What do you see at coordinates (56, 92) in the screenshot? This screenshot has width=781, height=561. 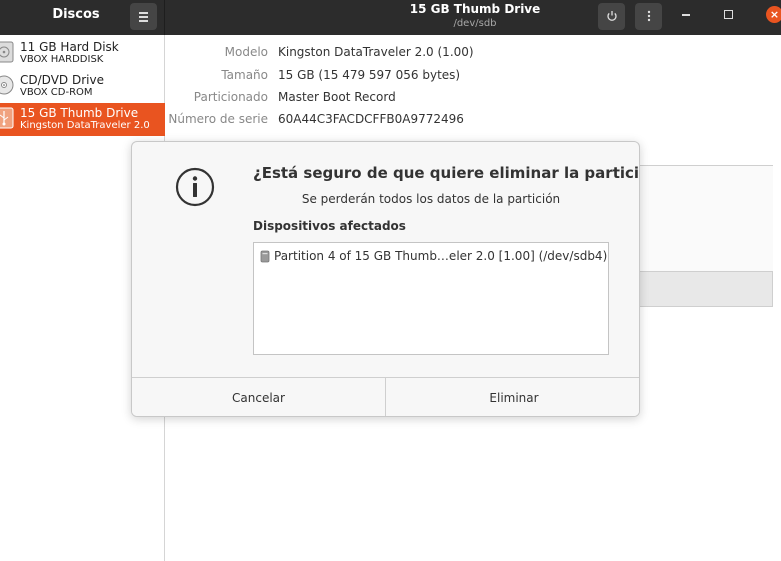 I see `drive-model: VBOX CD-ROM` at bounding box center [56, 92].